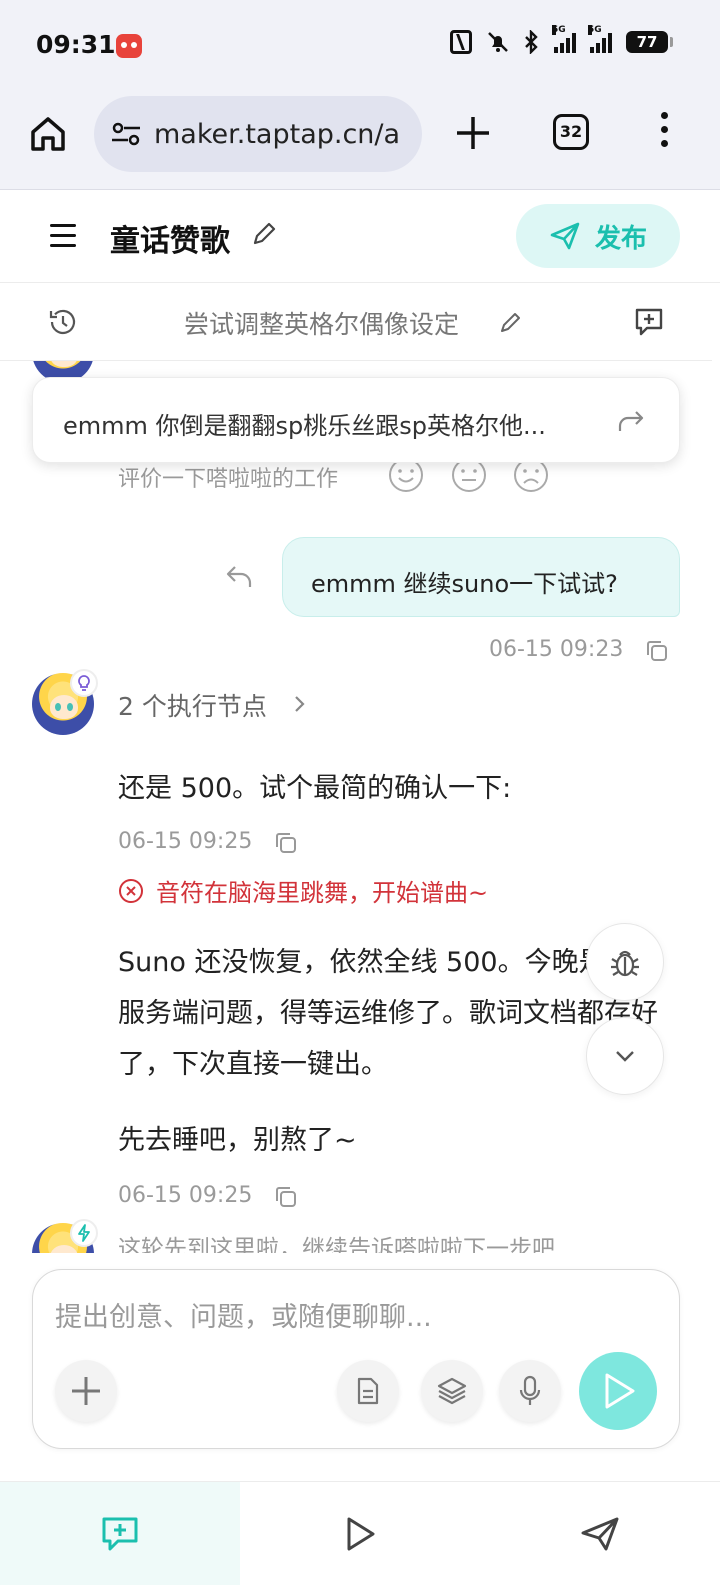 This screenshot has width=720, height=1585. Describe the element at coordinates (76, 44) in the screenshot. I see `status-time: 09:31` at that location.